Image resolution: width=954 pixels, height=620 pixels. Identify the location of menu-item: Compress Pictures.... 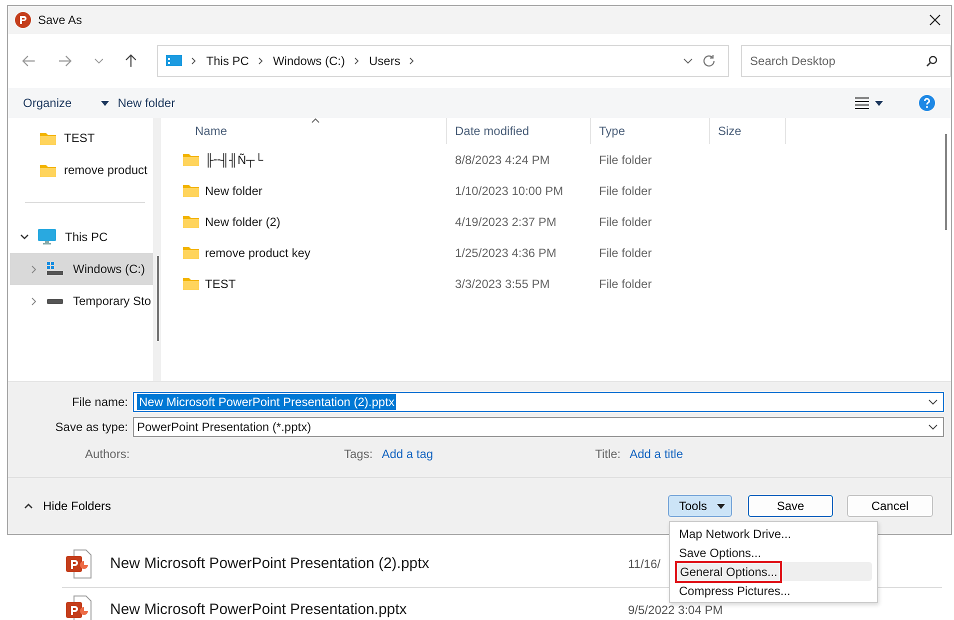
(773, 590).